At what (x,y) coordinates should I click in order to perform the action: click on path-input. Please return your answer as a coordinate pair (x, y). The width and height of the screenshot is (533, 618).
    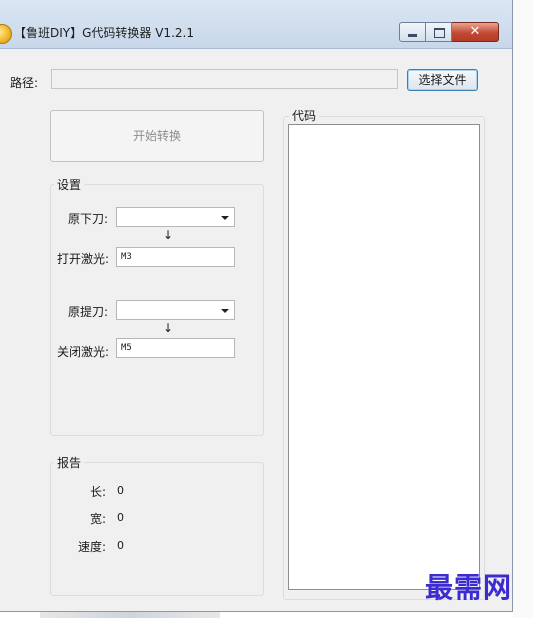
    Looking at the image, I should click on (224, 79).